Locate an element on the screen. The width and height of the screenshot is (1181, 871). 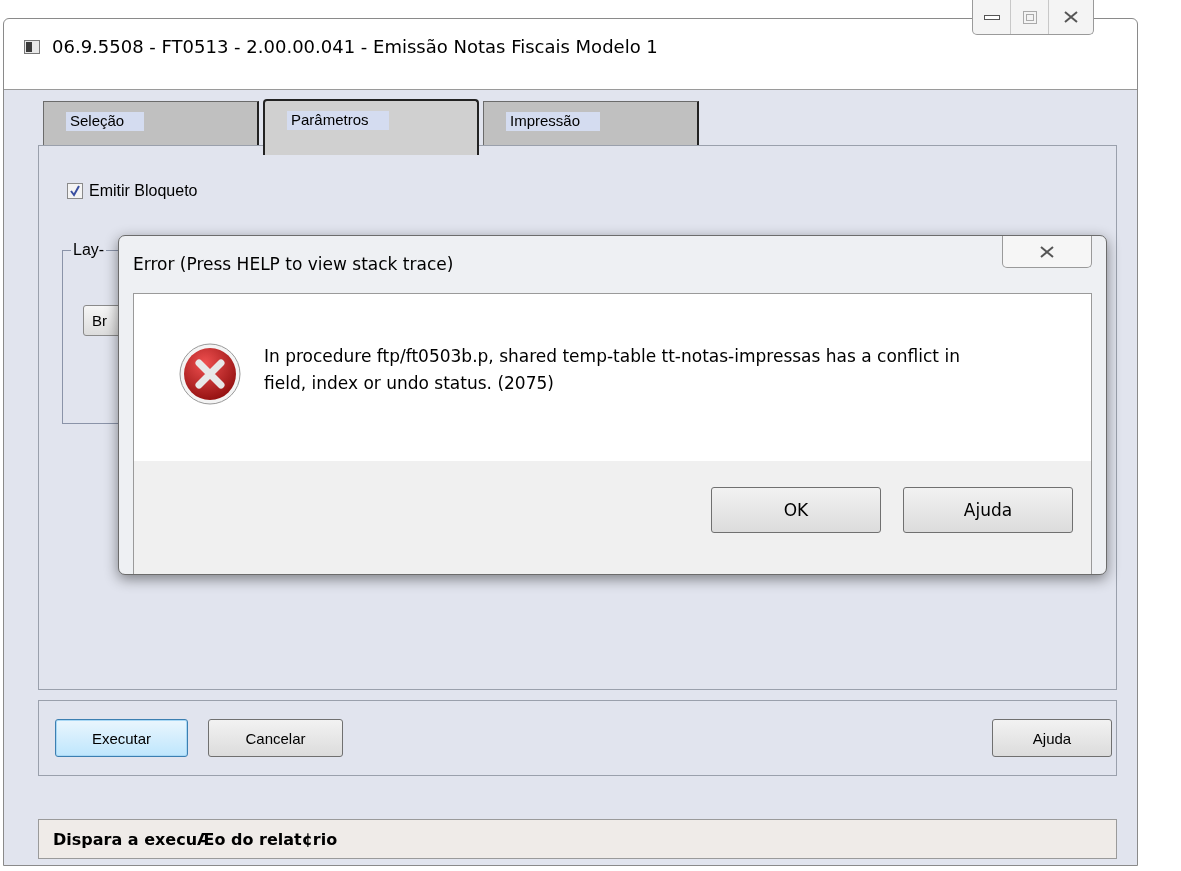
checkbox is located at coordinates (75, 191).